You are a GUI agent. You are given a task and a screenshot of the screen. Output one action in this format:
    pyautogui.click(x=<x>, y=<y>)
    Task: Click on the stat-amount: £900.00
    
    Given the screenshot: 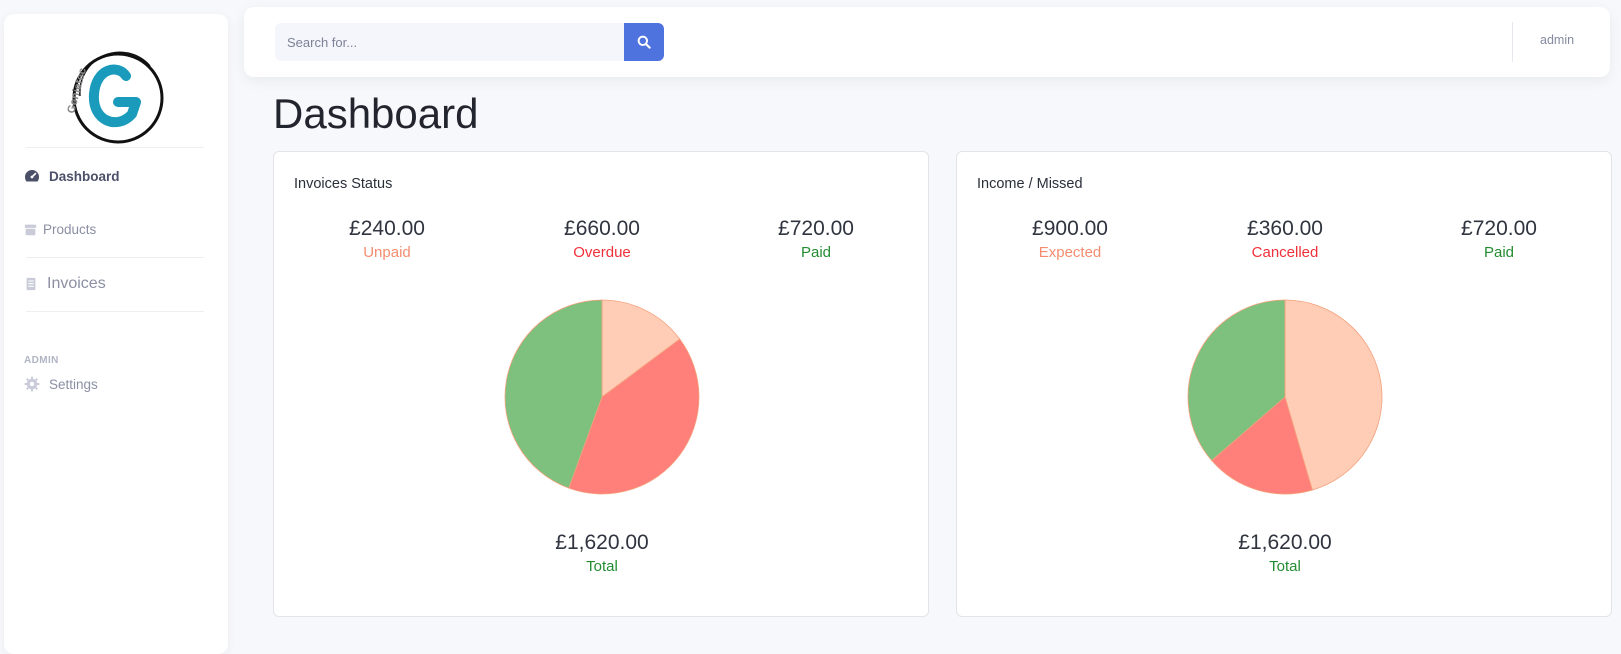 What is the action you would take?
    pyautogui.click(x=1070, y=228)
    